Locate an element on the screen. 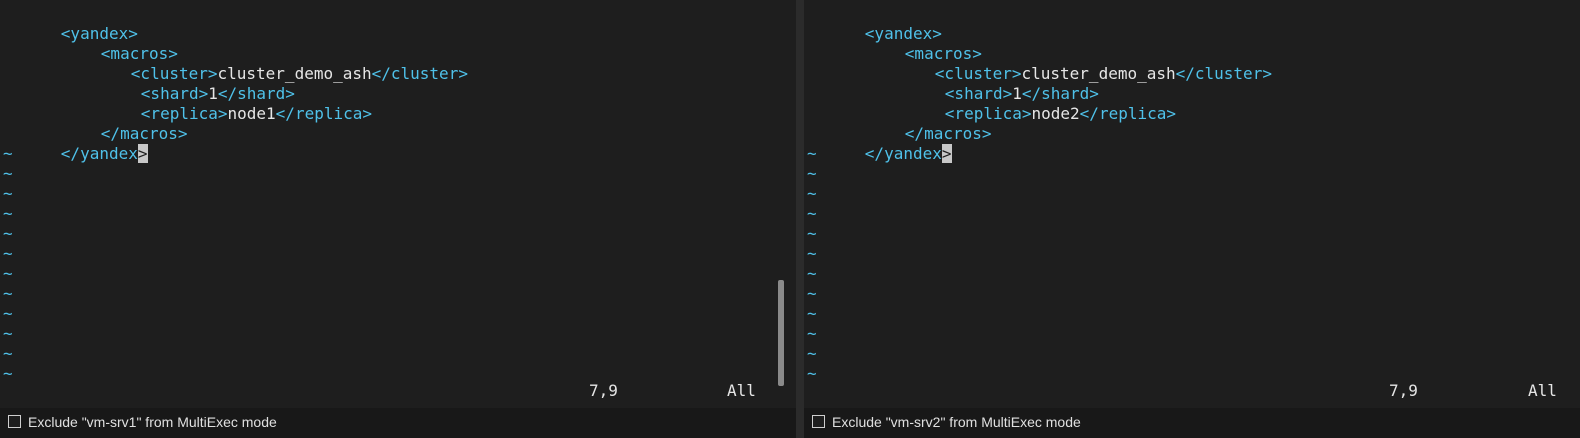 The image size is (1580, 438). code-line: <replica>node2</replica> is located at coordinates (1031, 103).